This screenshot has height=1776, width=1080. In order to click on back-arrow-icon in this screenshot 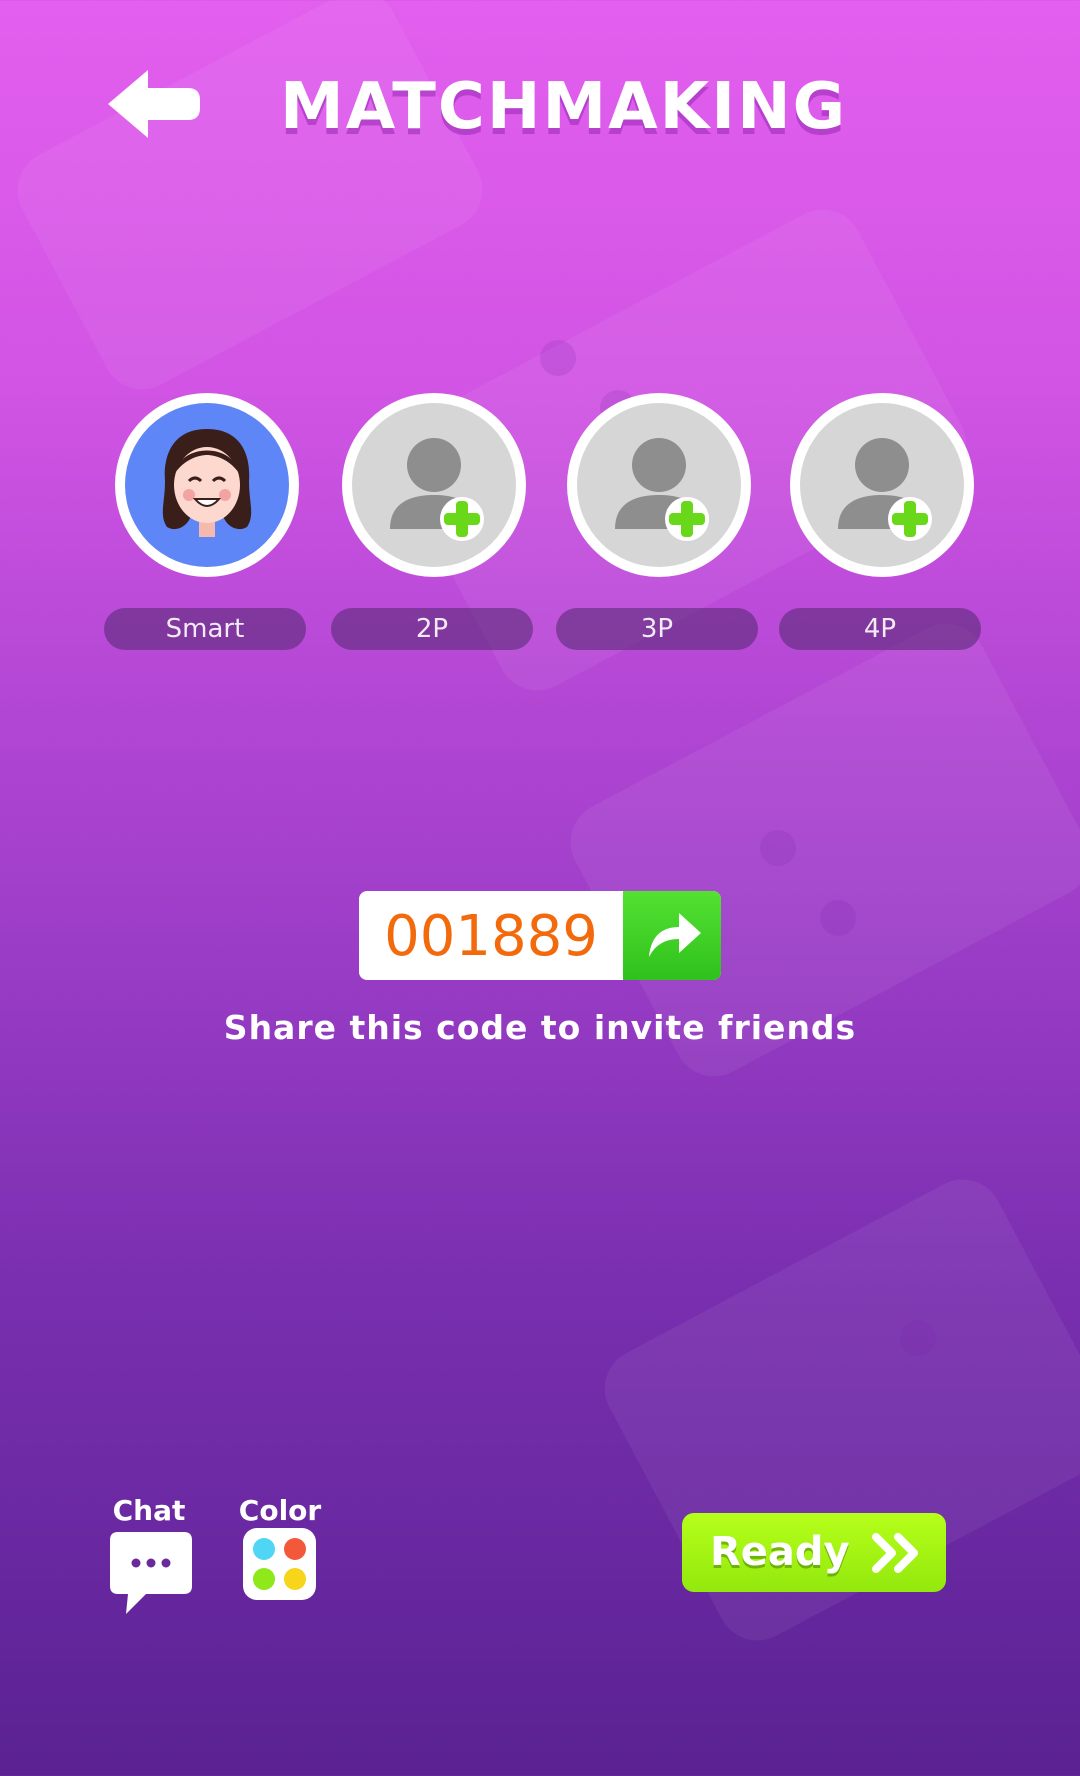, I will do `click(154, 104)`.